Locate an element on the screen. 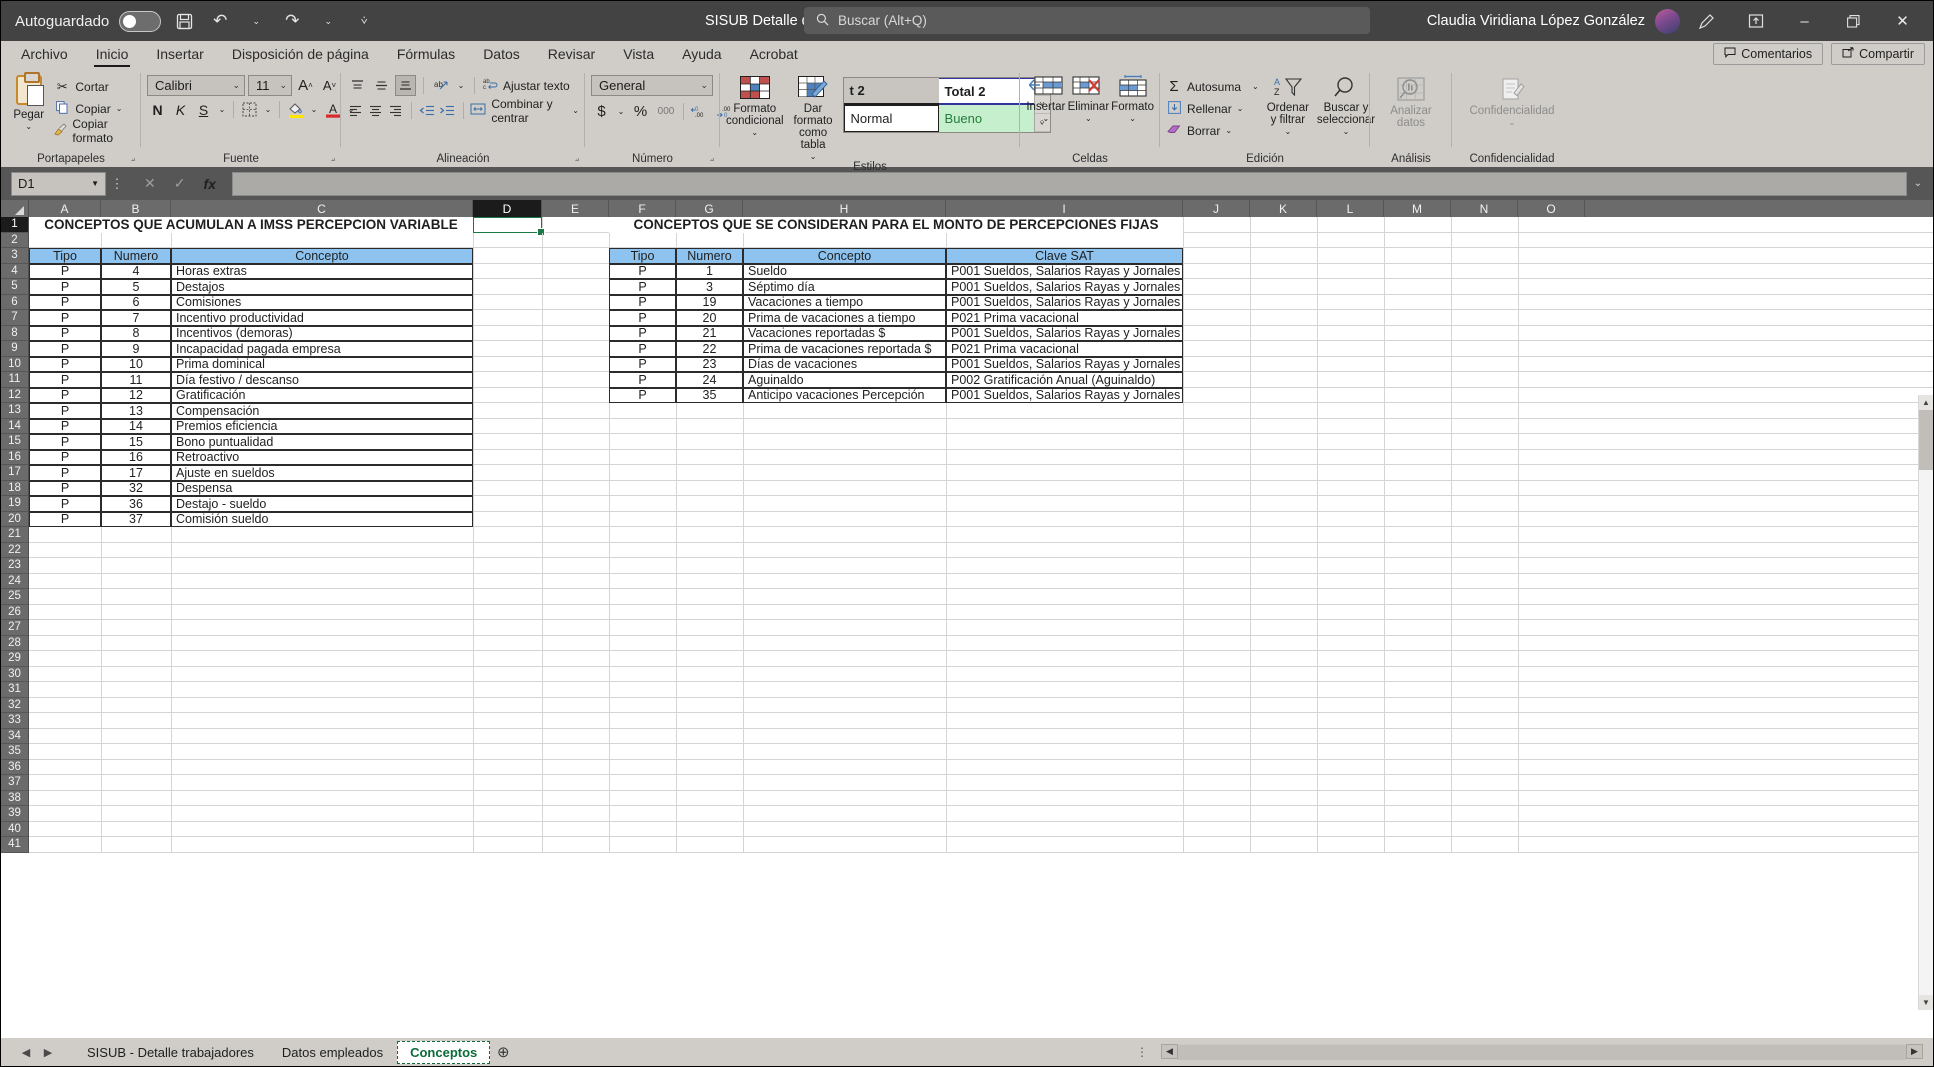 Image resolution: width=1934 pixels, height=1067 pixels. column-header-n: N is located at coordinates (1484, 208).